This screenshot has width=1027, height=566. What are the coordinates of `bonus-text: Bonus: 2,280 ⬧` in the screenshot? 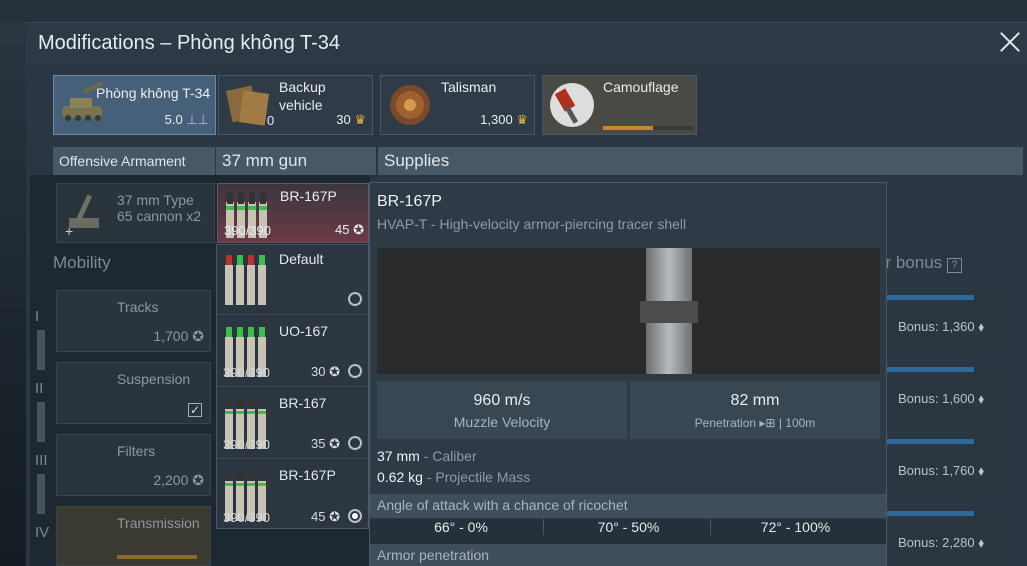 It's located at (941, 542).